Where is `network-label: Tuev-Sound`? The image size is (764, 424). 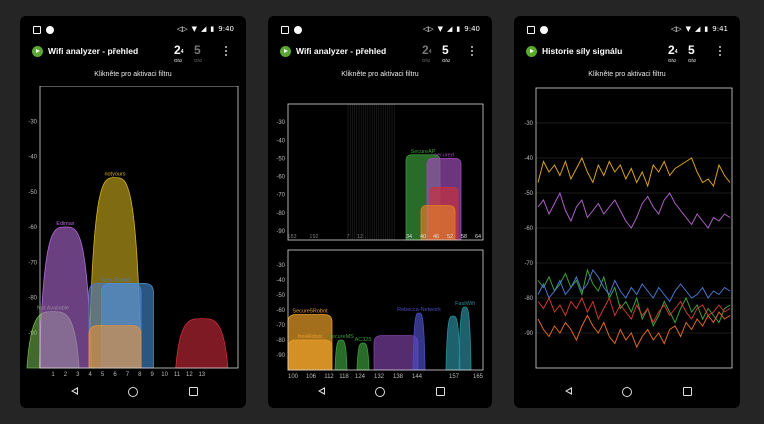
network-label: Tuev-Sound is located at coordinates (115, 280).